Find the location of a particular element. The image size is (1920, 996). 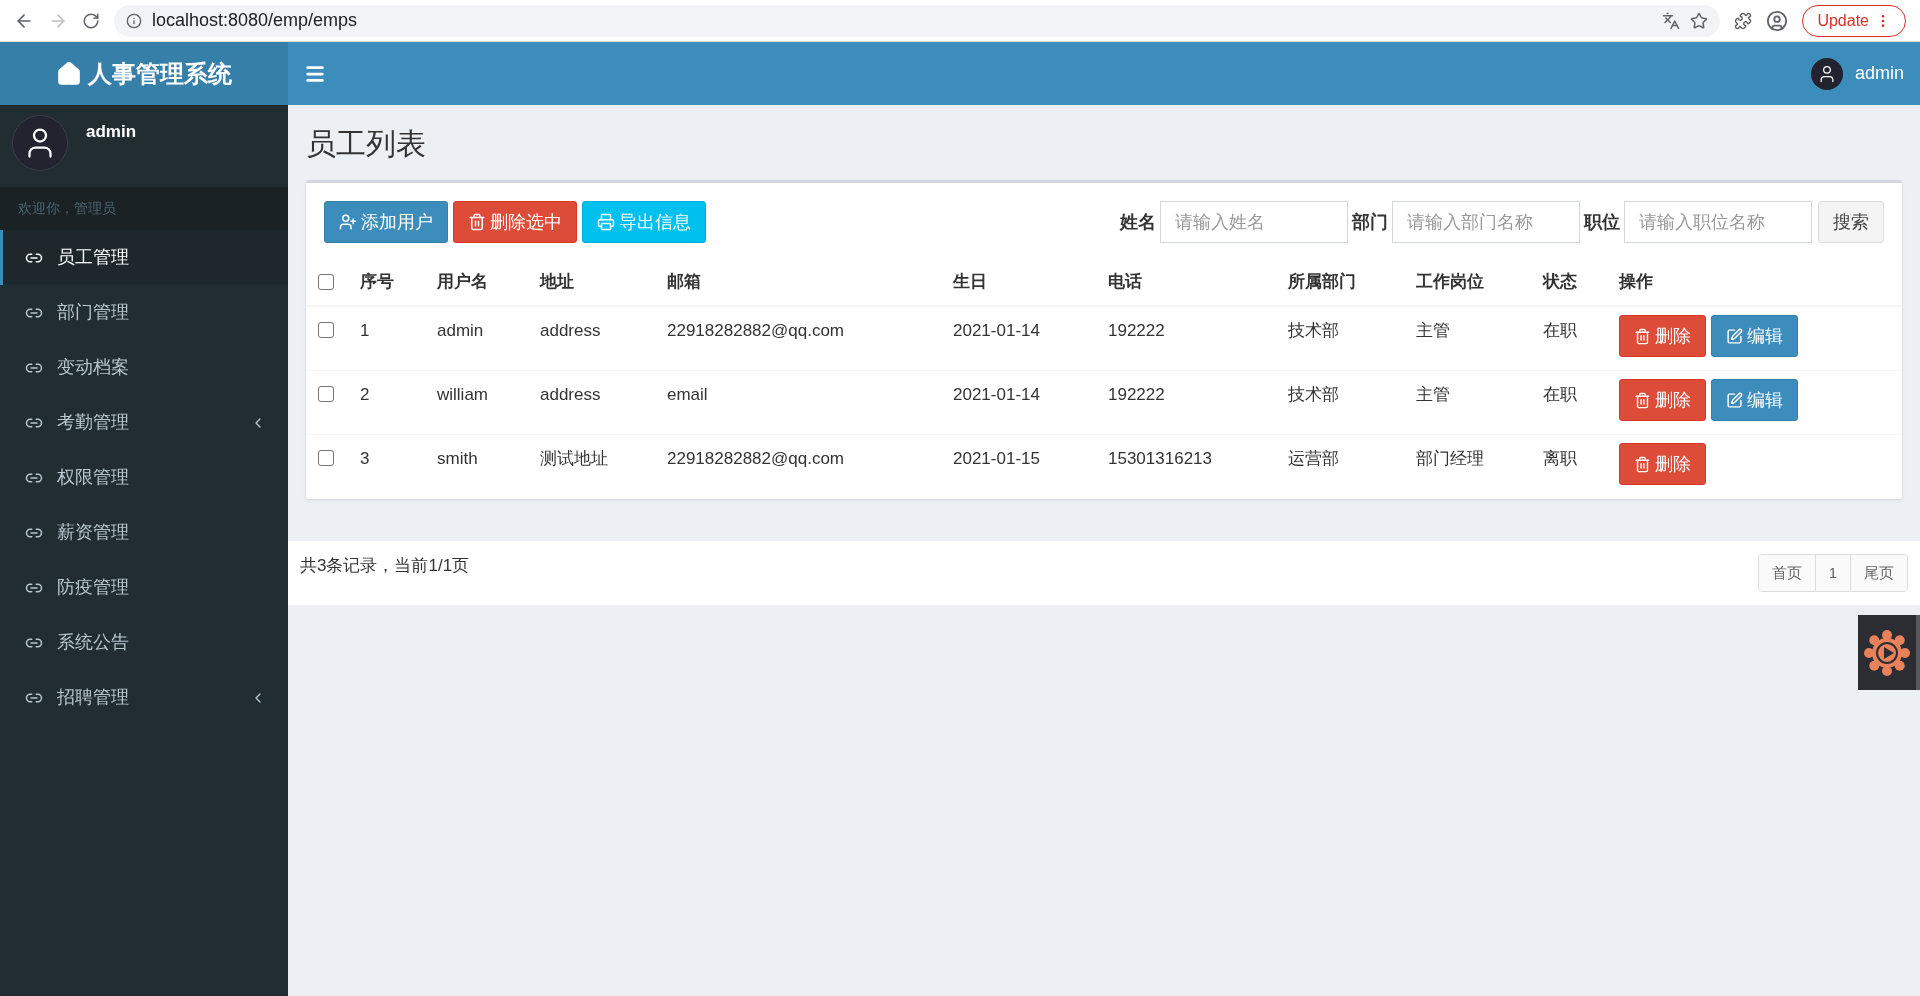

table-cell: 2 is located at coordinates (365, 394).